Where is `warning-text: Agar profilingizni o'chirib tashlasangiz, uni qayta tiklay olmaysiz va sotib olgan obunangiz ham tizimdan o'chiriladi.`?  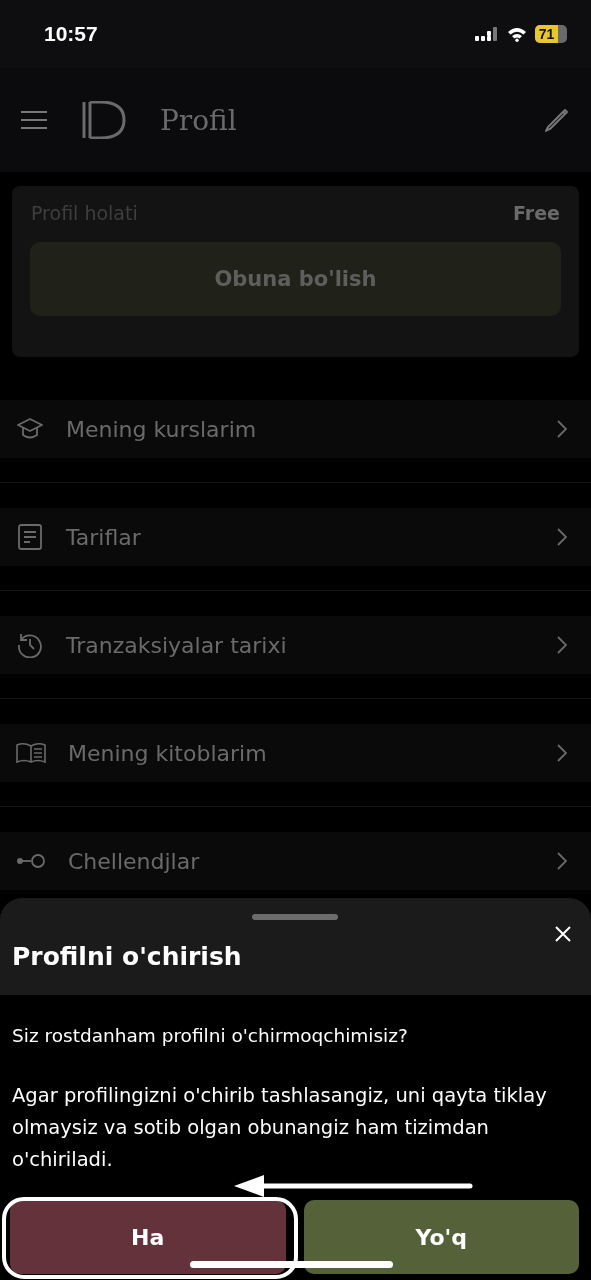
warning-text: Agar profilingizni o'chirib tashlasangiz, uni qayta tiklay olmaysiz va sotib olgan obunangiz ham tizimdan o'chiriladi. is located at coordinates (280, 1128).